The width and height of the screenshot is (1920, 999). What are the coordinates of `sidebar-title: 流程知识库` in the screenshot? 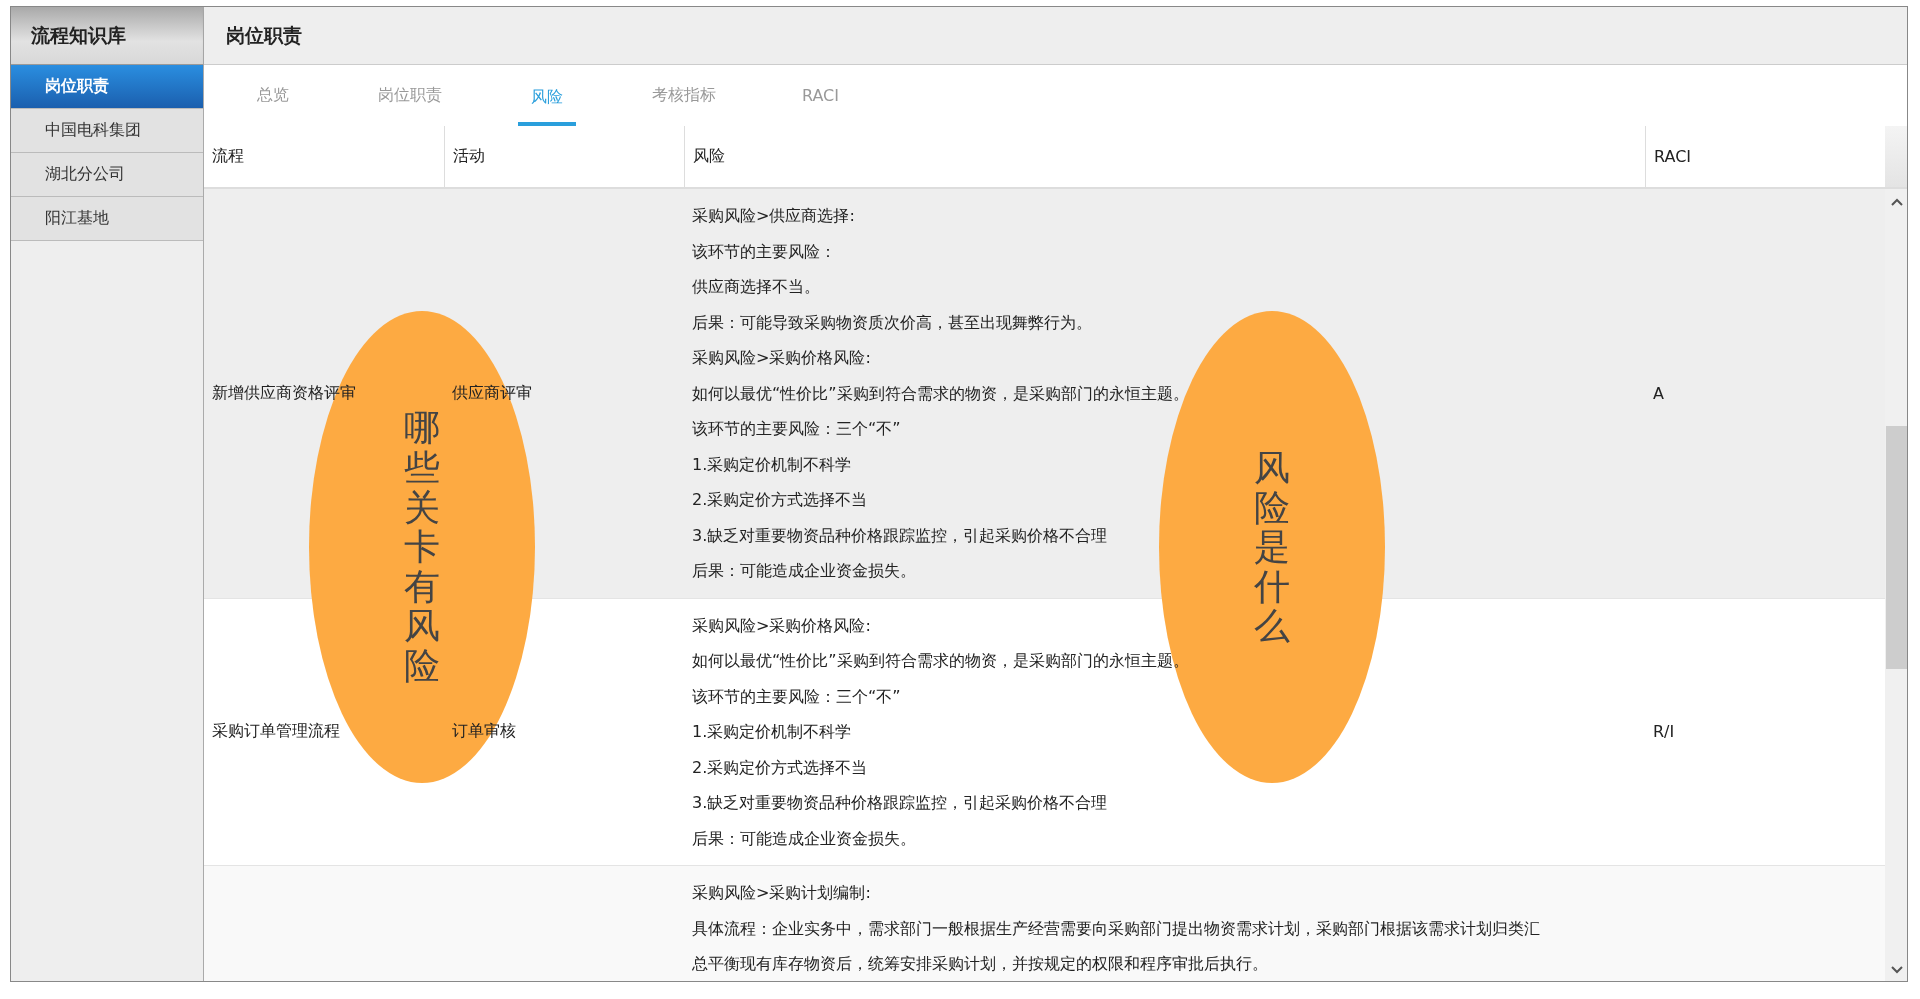 It's located at (107, 36).